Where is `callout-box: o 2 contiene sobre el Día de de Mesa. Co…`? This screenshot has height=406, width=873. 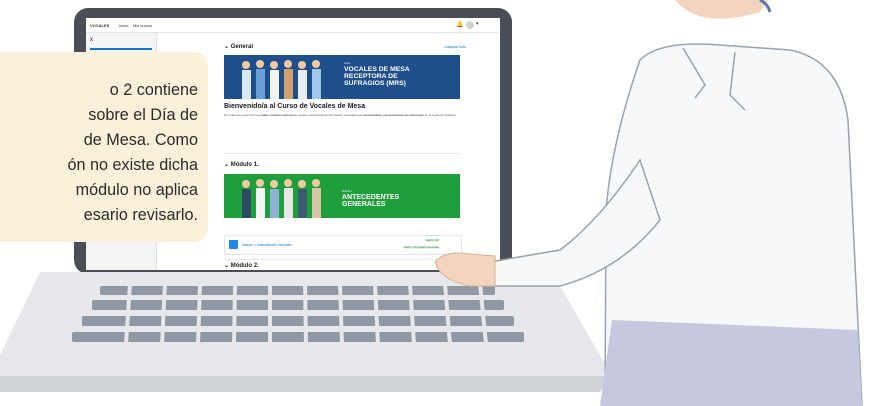
callout-box: o 2 contiene sobre el Día de de Mesa. Co… is located at coordinates (104, 147).